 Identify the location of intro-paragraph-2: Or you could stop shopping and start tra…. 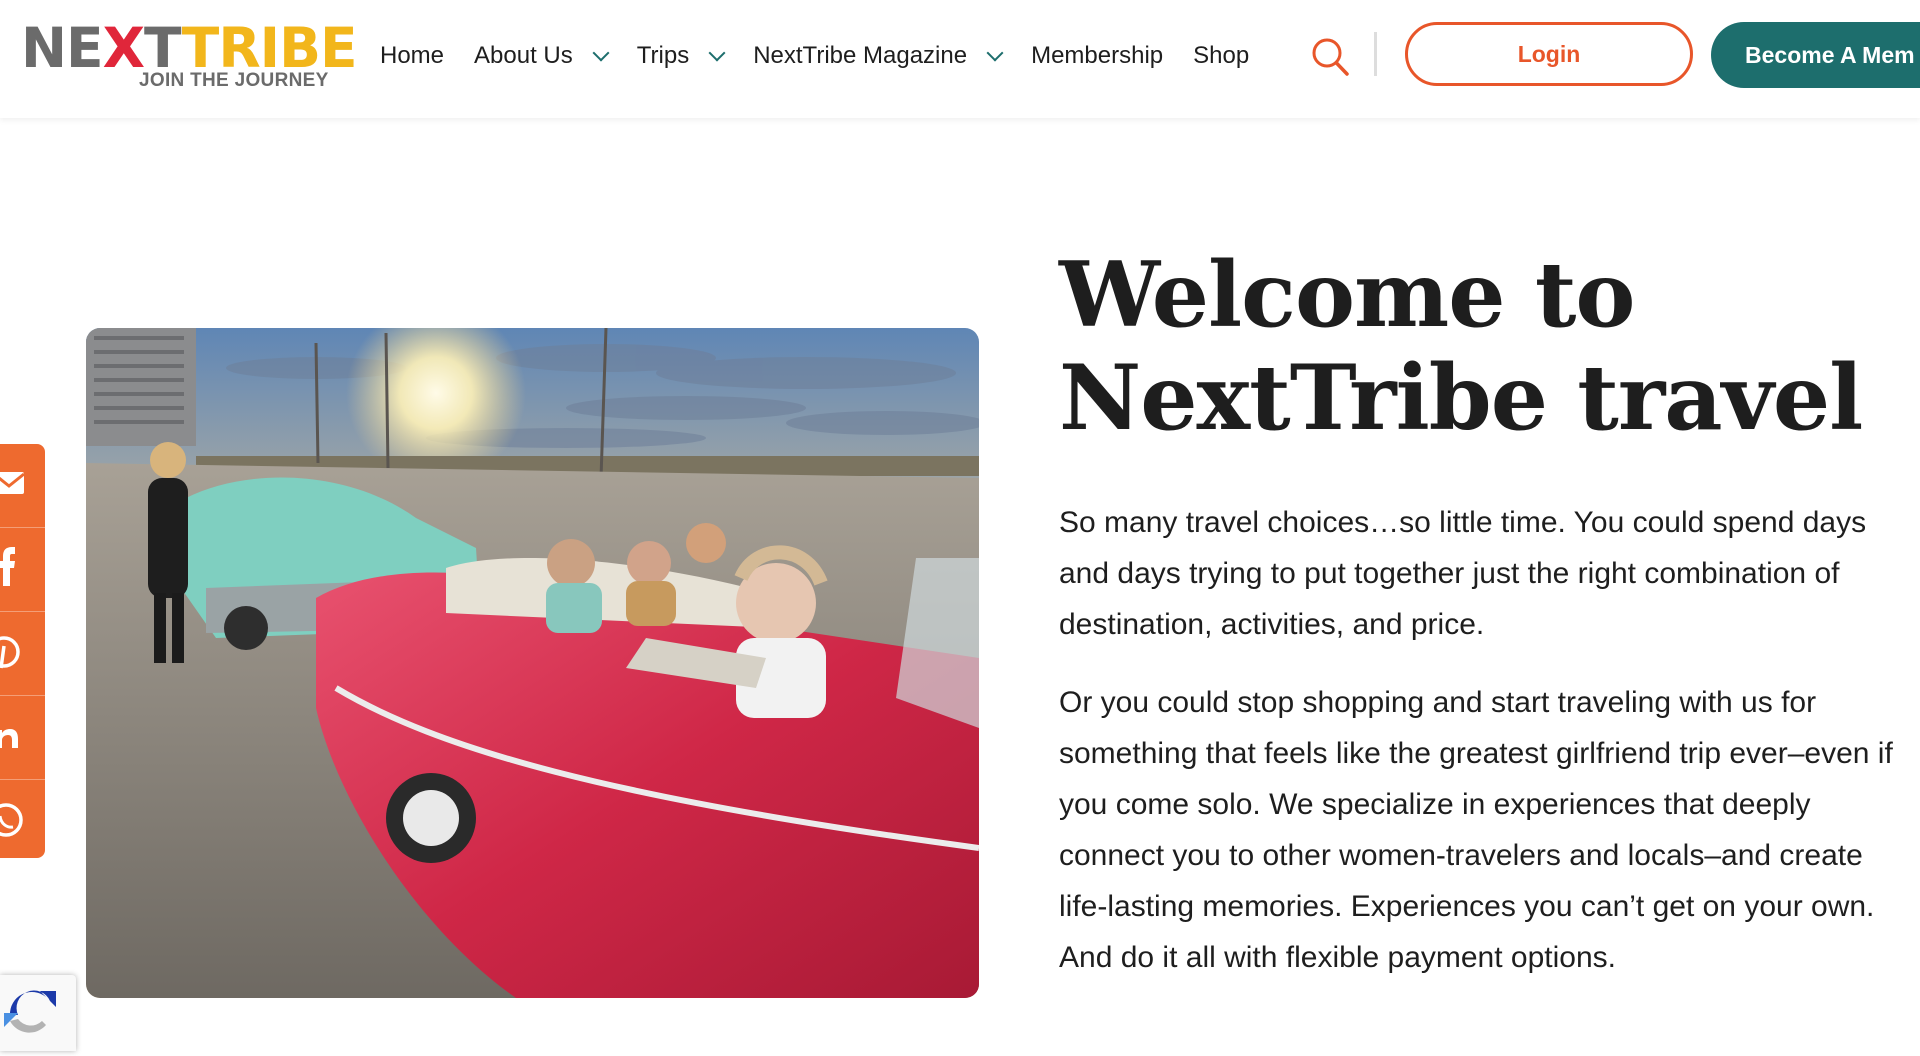
(1476, 830).